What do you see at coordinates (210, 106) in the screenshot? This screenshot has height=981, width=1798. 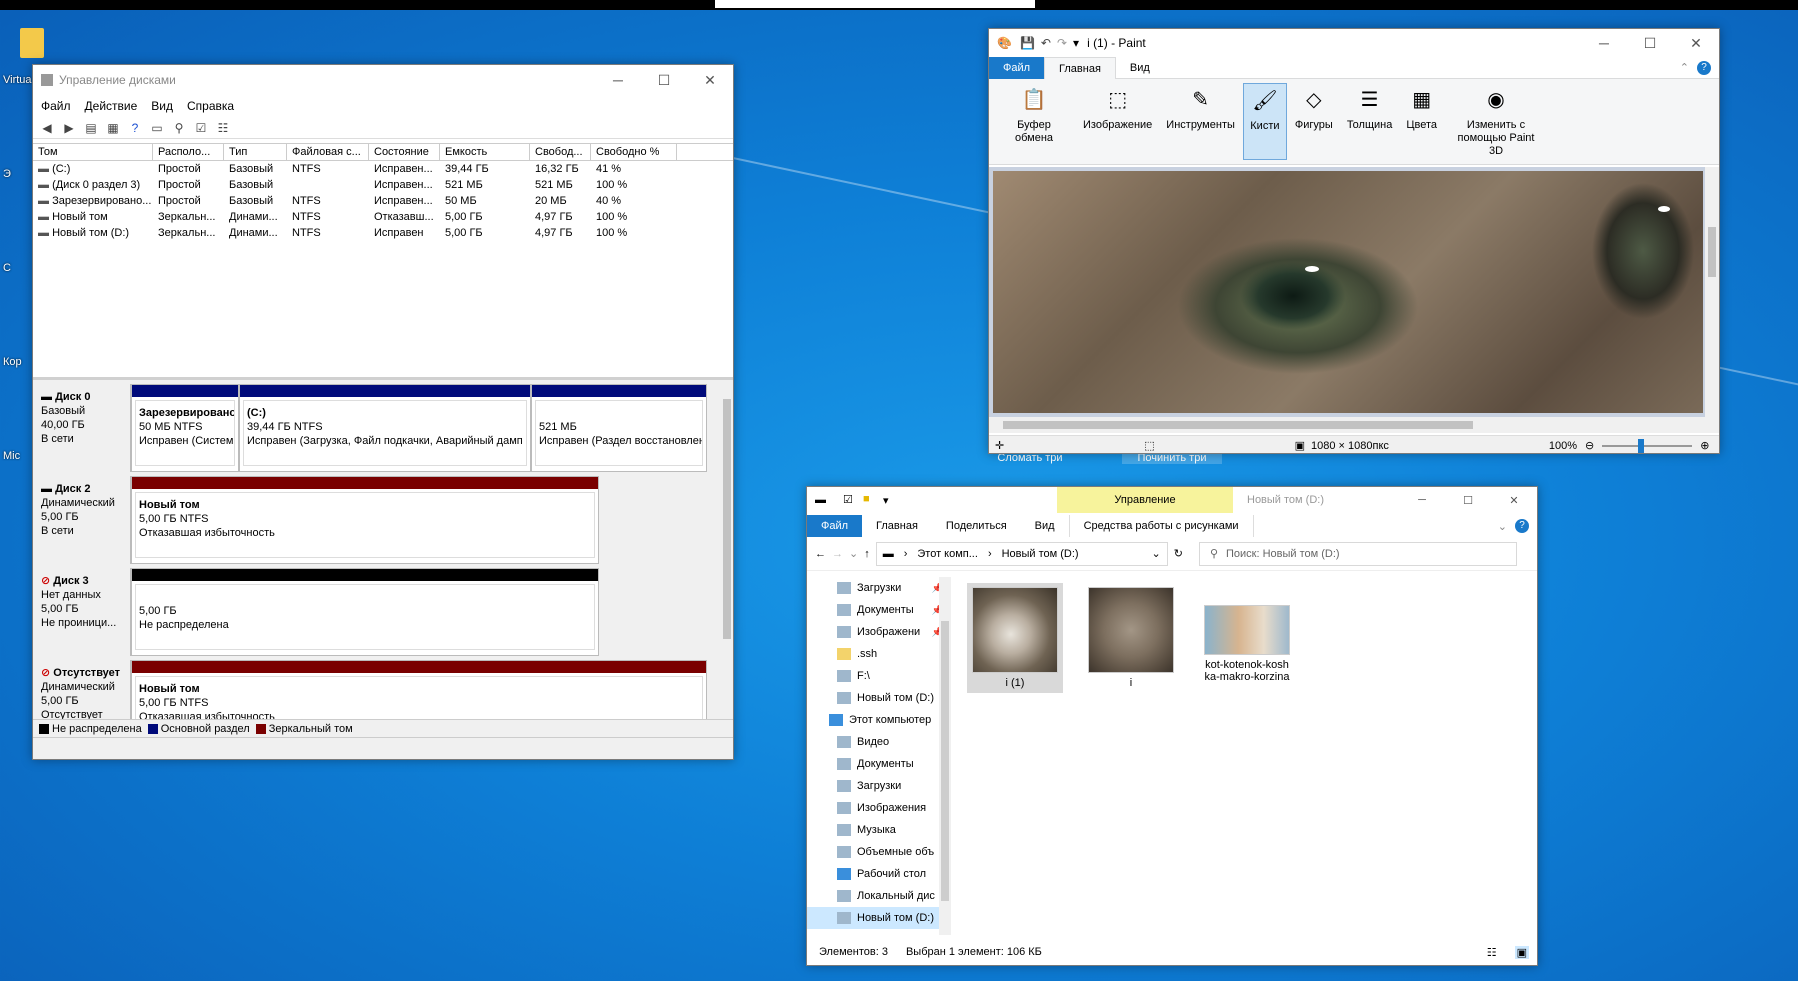 I see `menu-help: Справка` at bounding box center [210, 106].